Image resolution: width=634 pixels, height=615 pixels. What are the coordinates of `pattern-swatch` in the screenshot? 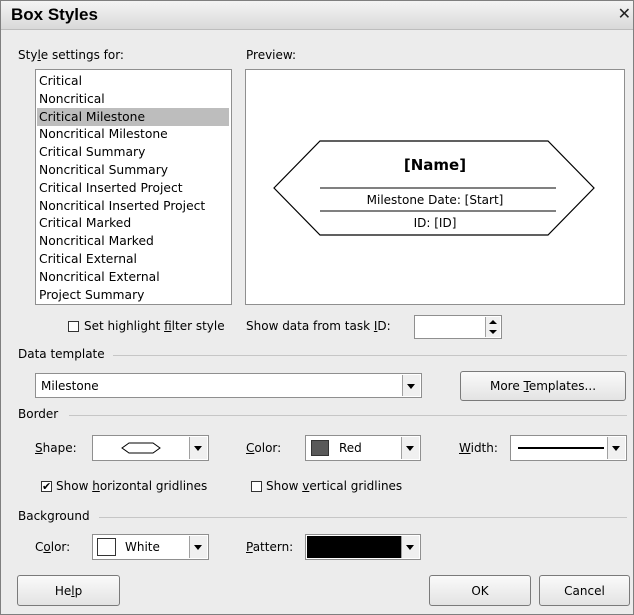 It's located at (355, 547).